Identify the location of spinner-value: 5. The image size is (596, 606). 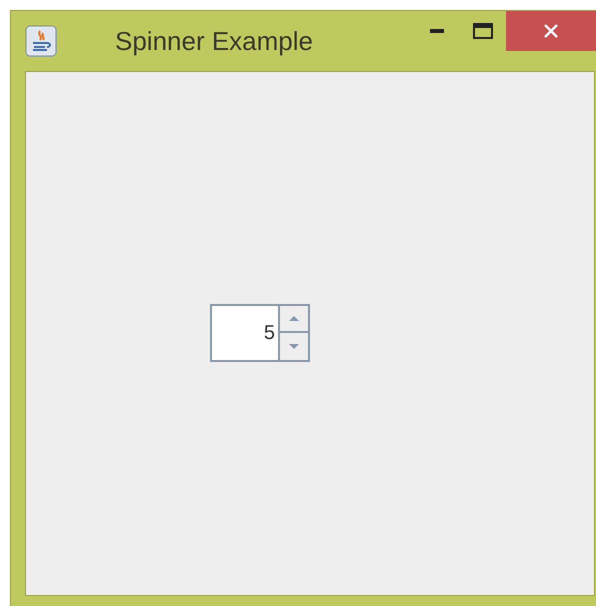
(269, 333).